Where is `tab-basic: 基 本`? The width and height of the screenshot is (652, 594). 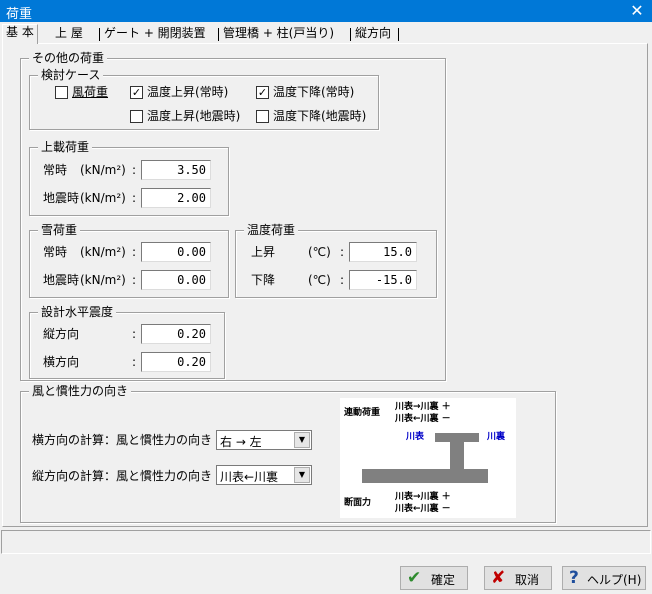 tab-basic: 基 本 is located at coordinates (20, 34).